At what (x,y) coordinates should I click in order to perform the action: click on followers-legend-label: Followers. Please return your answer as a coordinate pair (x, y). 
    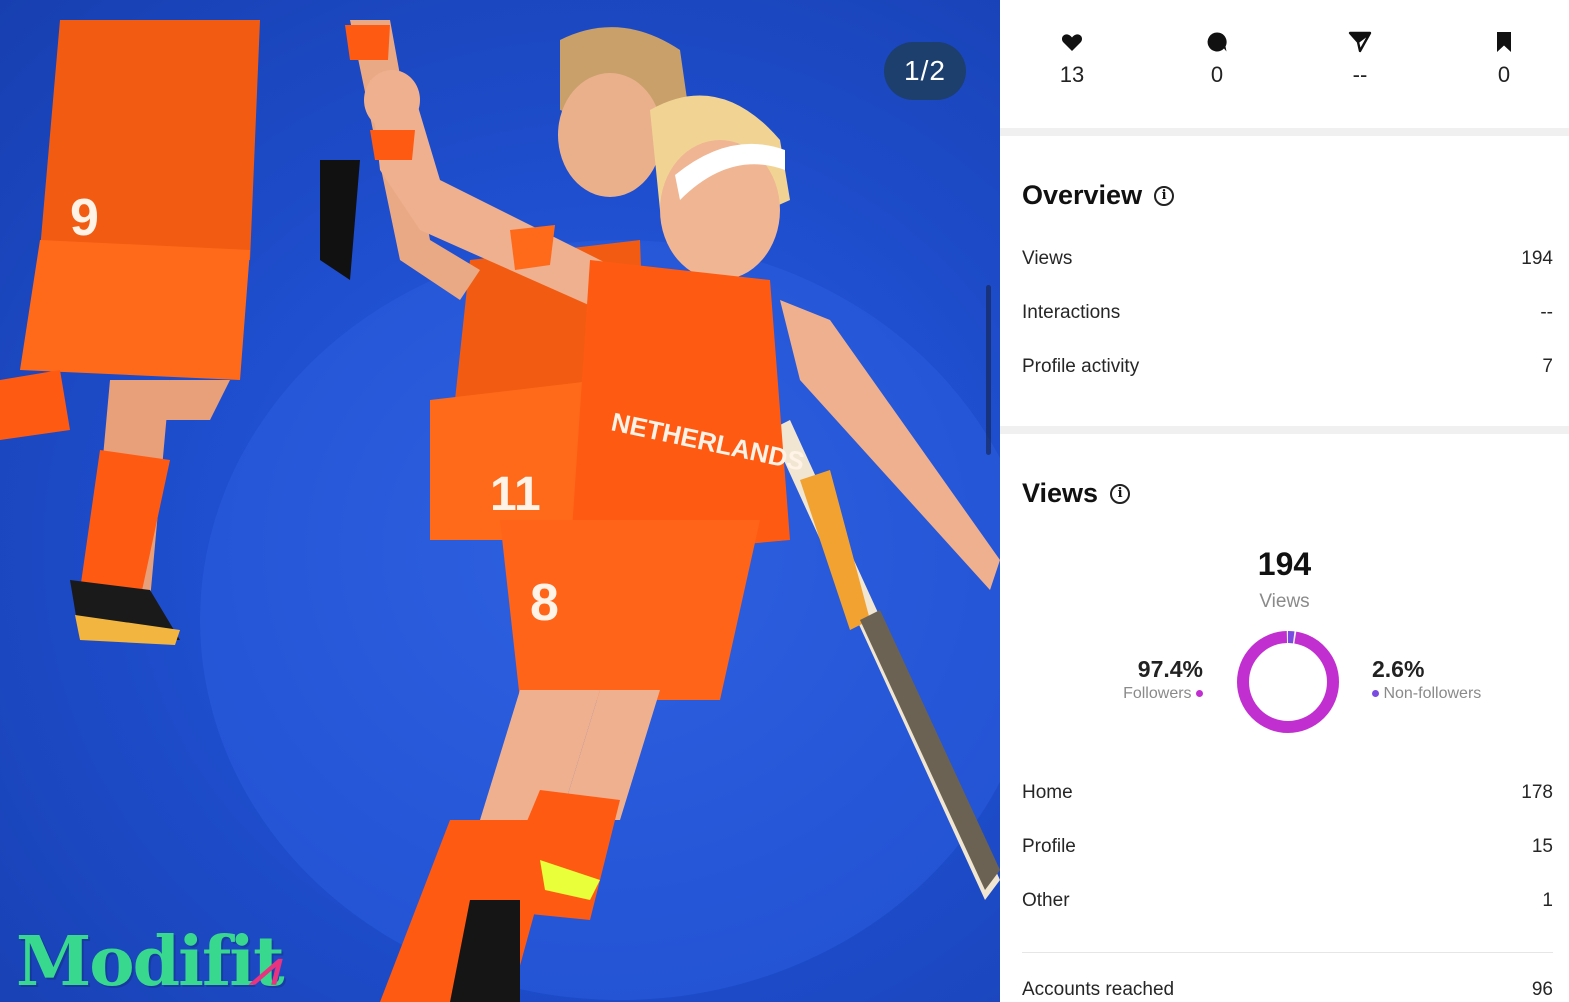
    Looking at the image, I should click on (1163, 694).